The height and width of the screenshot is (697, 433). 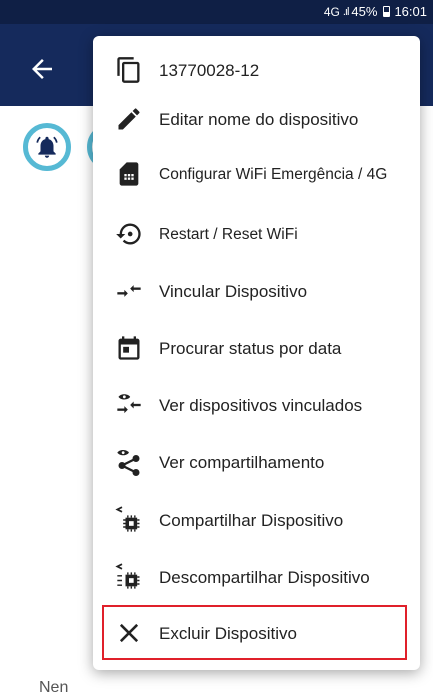 What do you see at coordinates (127, 576) in the screenshot?
I see `unshare-chip-icon` at bounding box center [127, 576].